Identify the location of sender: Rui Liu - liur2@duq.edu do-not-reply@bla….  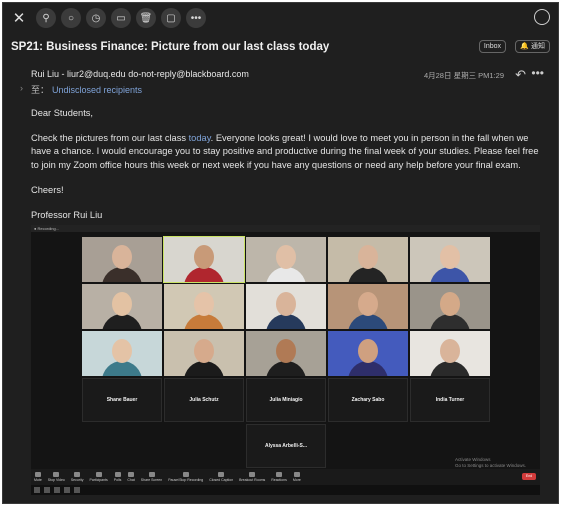
(140, 74).